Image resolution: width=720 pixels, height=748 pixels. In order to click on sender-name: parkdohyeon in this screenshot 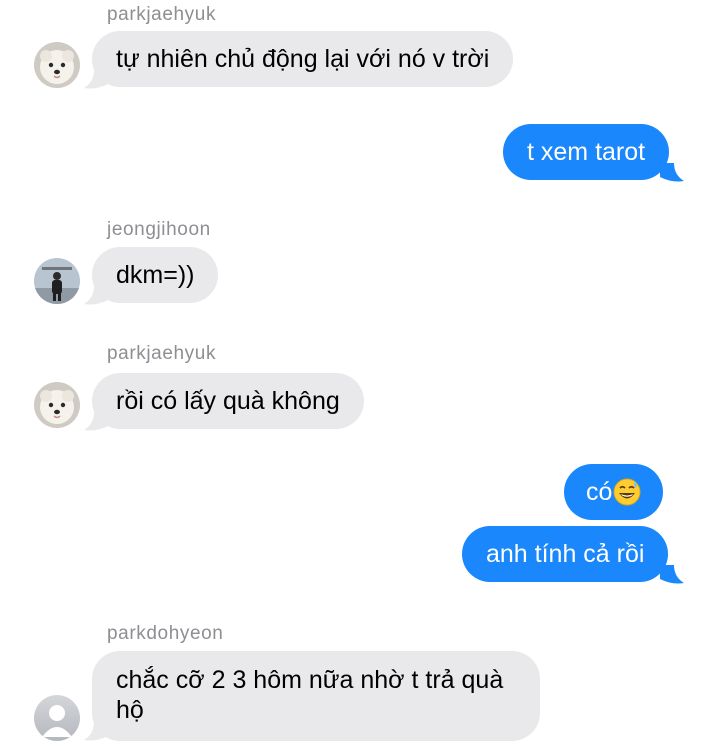, I will do `click(165, 633)`.